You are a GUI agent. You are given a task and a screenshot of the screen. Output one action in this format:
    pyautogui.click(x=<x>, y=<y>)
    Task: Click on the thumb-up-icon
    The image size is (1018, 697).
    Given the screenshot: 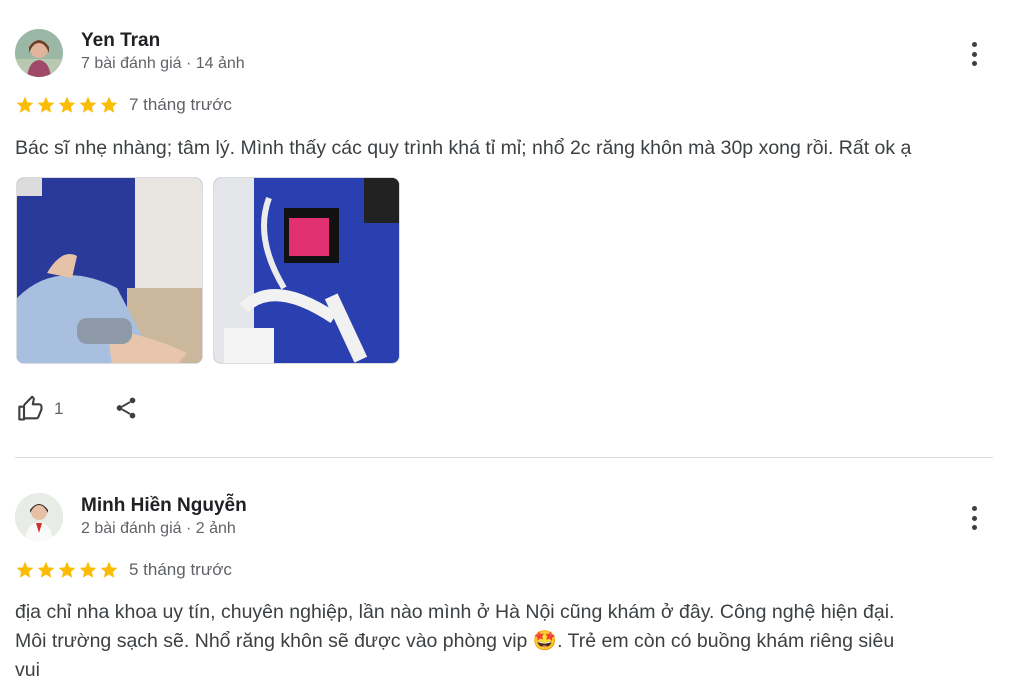 What is the action you would take?
    pyautogui.click(x=30, y=408)
    